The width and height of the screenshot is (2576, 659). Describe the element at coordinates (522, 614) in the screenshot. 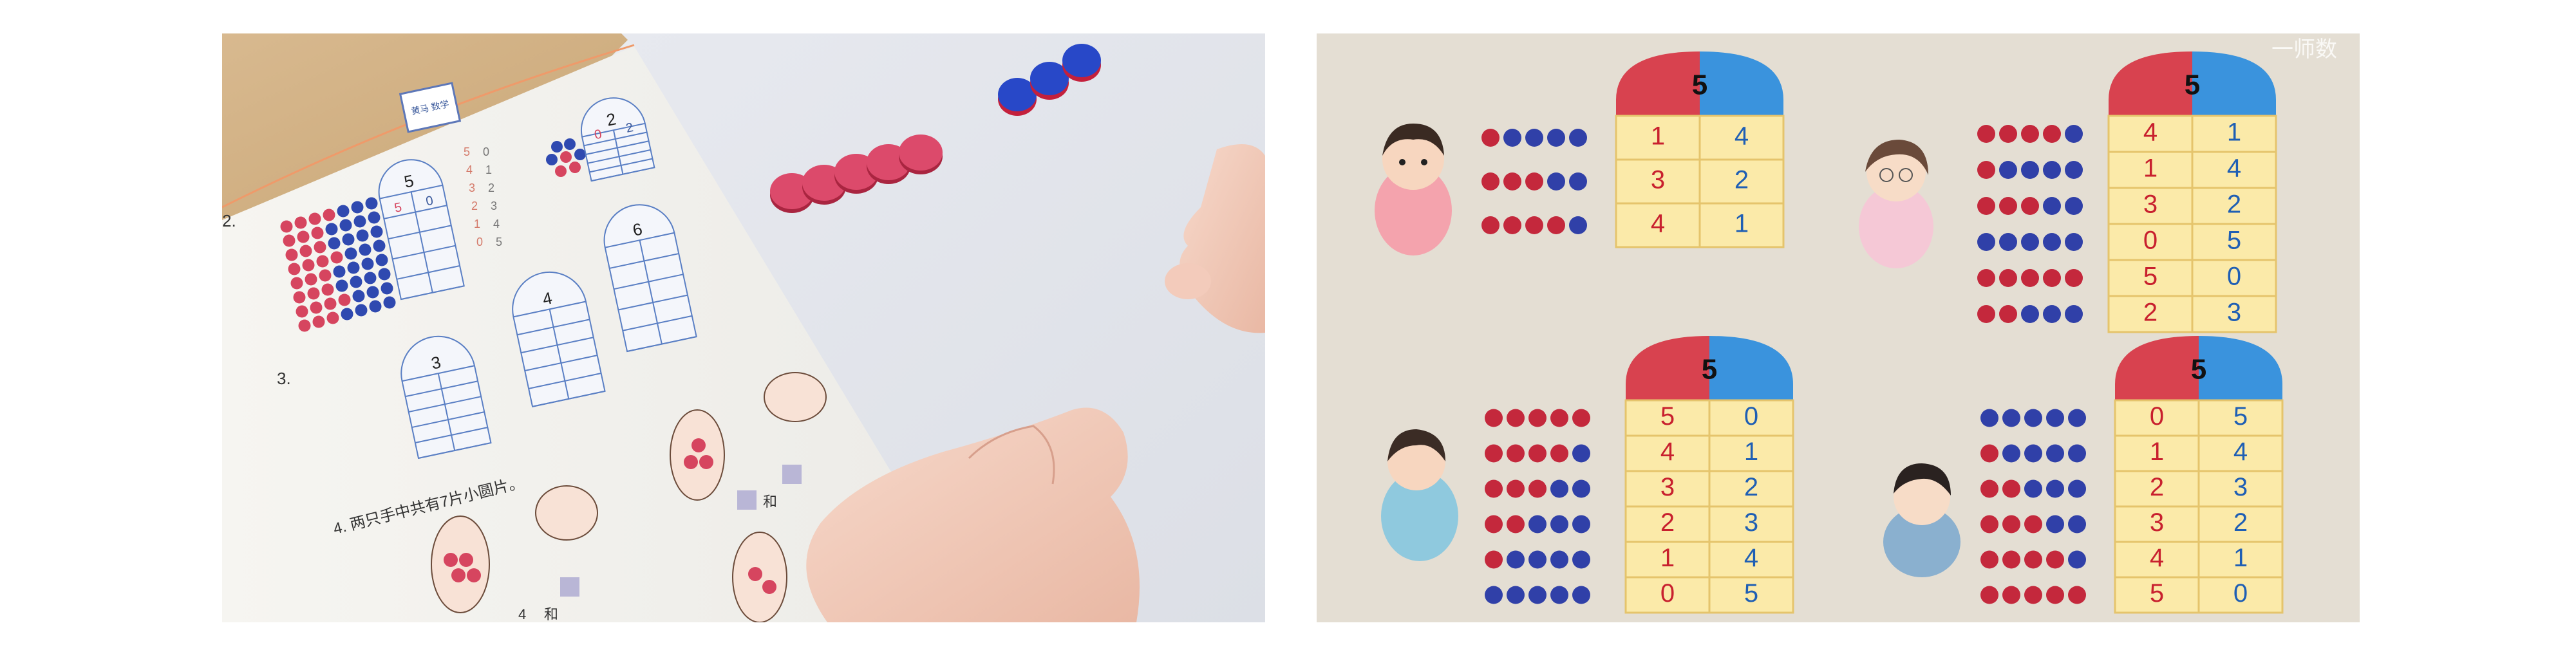

I see `small-4-label: 4` at that location.